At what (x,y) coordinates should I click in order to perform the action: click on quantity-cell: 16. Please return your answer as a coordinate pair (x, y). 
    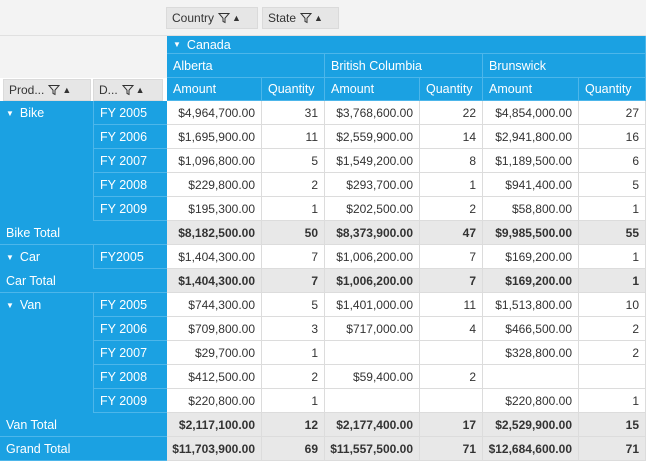
    Looking at the image, I should click on (612, 137).